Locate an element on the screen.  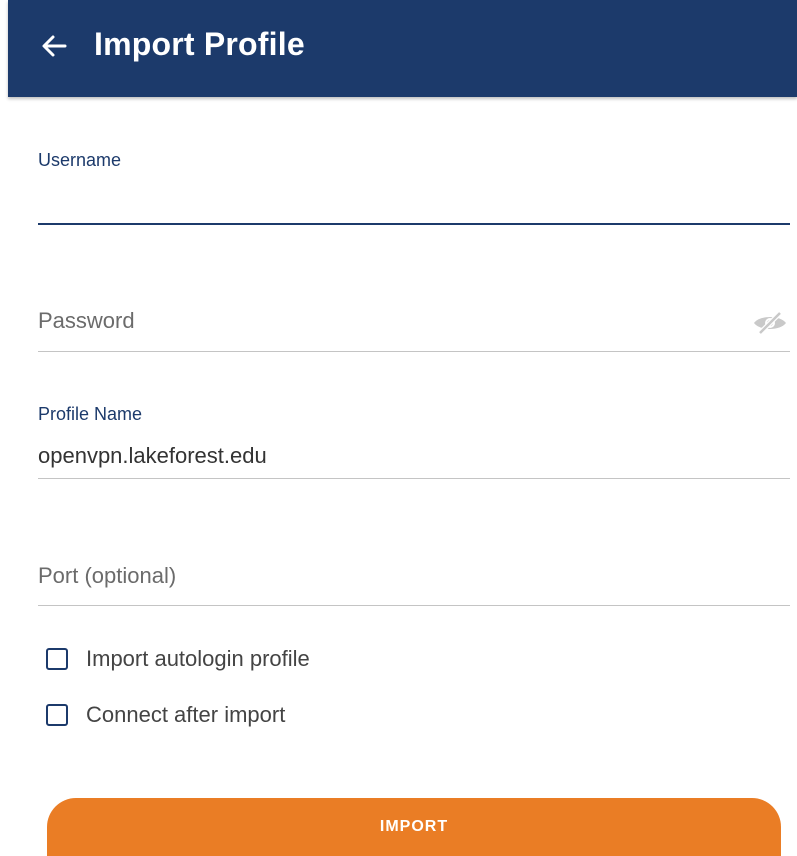
left-edge is located at coordinates (4, 428).